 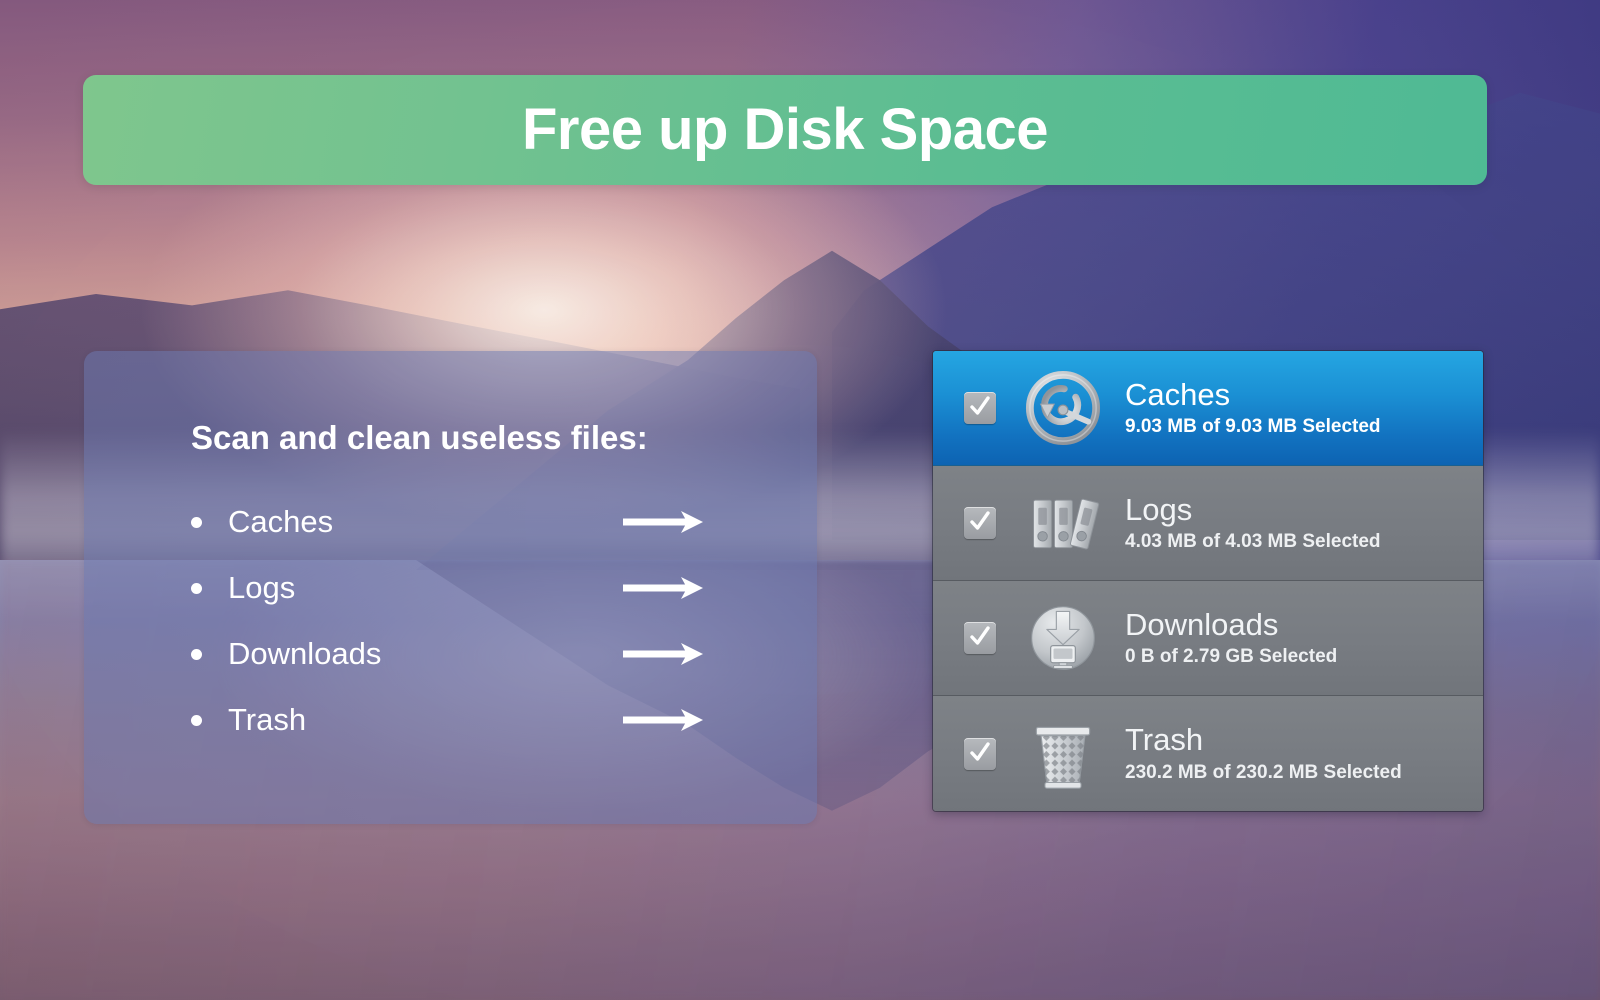 I want to click on table-row: Downloads 0 B of 2.79 GB Selected, so click(x=1208, y=638).